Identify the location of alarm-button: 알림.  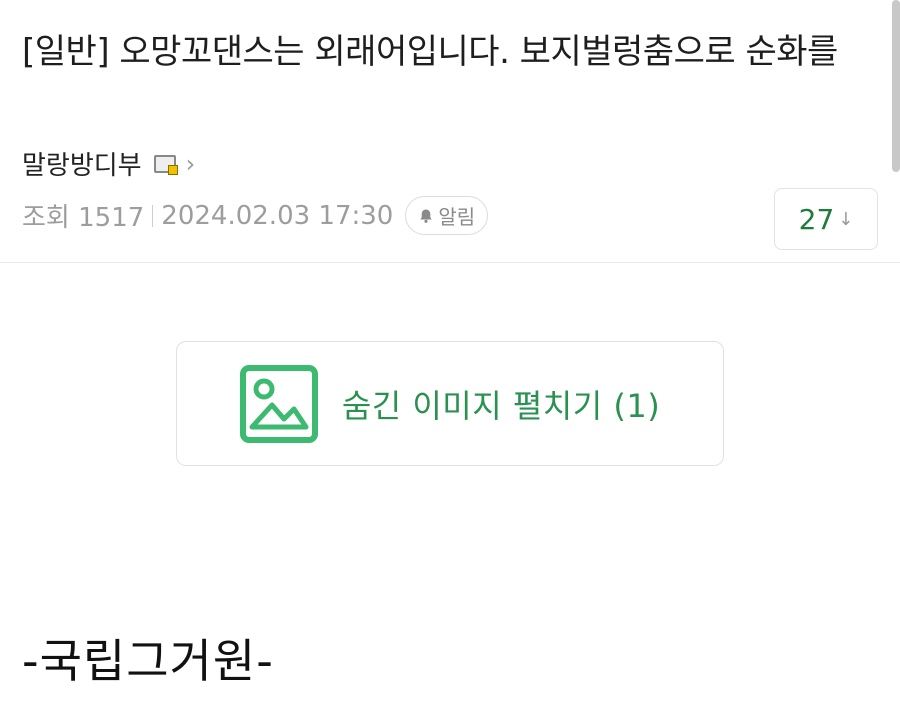
(447, 215).